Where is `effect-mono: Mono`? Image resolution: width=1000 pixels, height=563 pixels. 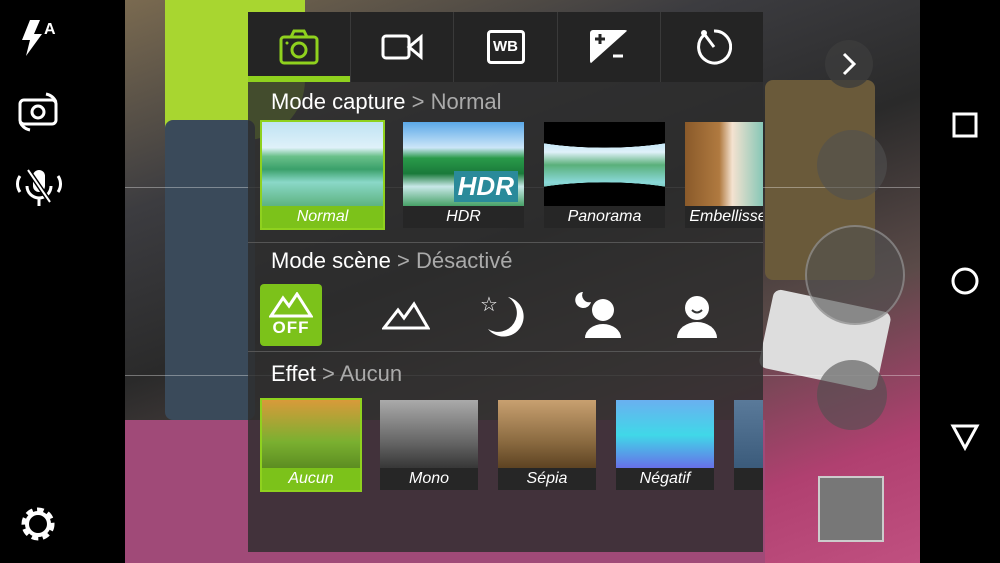 effect-mono: Mono is located at coordinates (429, 445).